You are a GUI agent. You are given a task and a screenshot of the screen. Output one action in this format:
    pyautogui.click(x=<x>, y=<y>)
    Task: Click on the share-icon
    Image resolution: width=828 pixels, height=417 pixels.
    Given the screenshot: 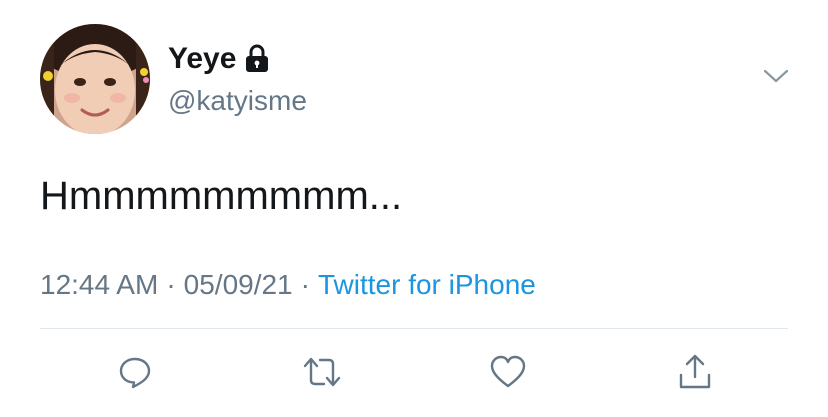 What is the action you would take?
    pyautogui.click(x=695, y=371)
    